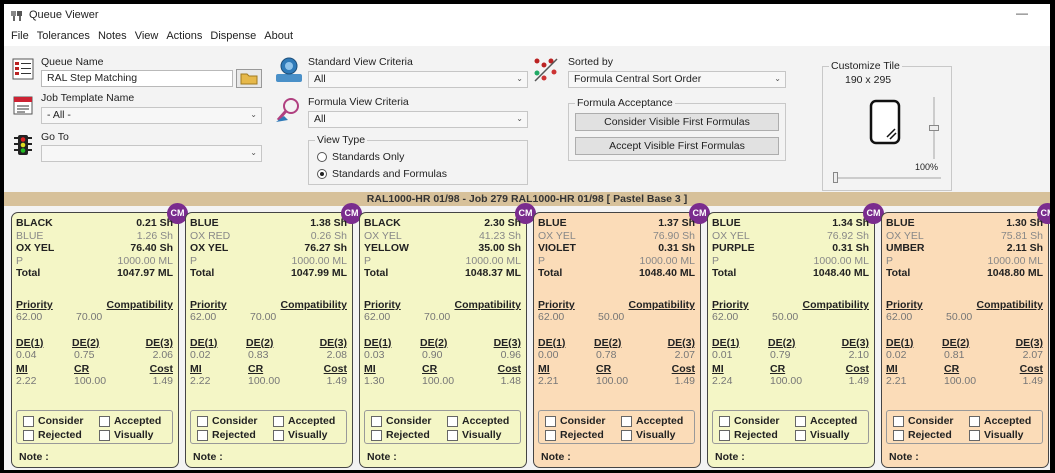 This screenshot has height=473, width=1055. Describe the element at coordinates (63, 36) in the screenshot. I see `menu-tolerances: Tolerances` at that location.